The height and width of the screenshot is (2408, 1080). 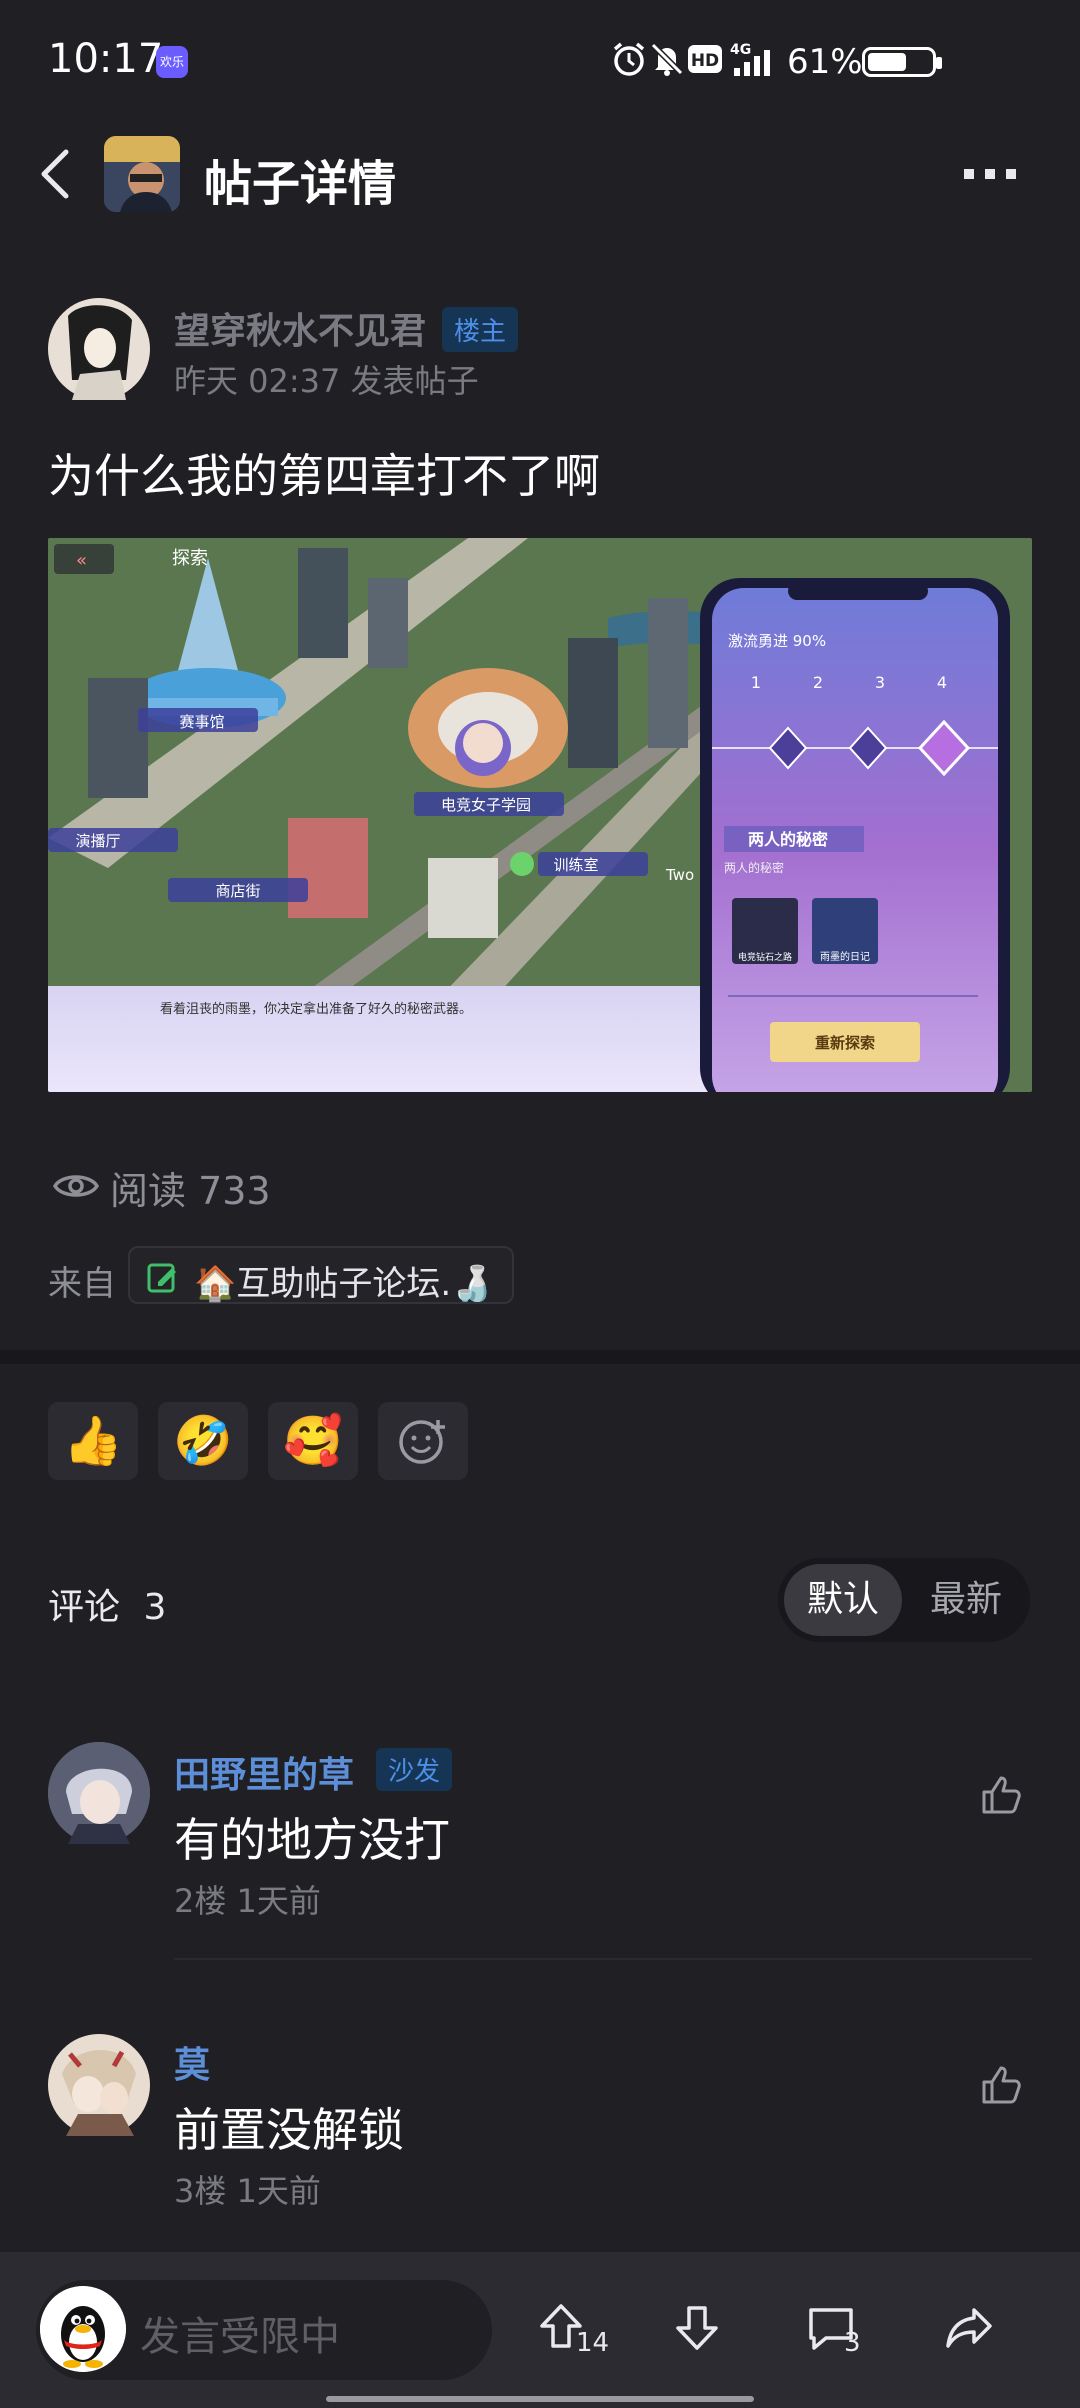 I want to click on svg-text: 4G, so click(x=740, y=50).